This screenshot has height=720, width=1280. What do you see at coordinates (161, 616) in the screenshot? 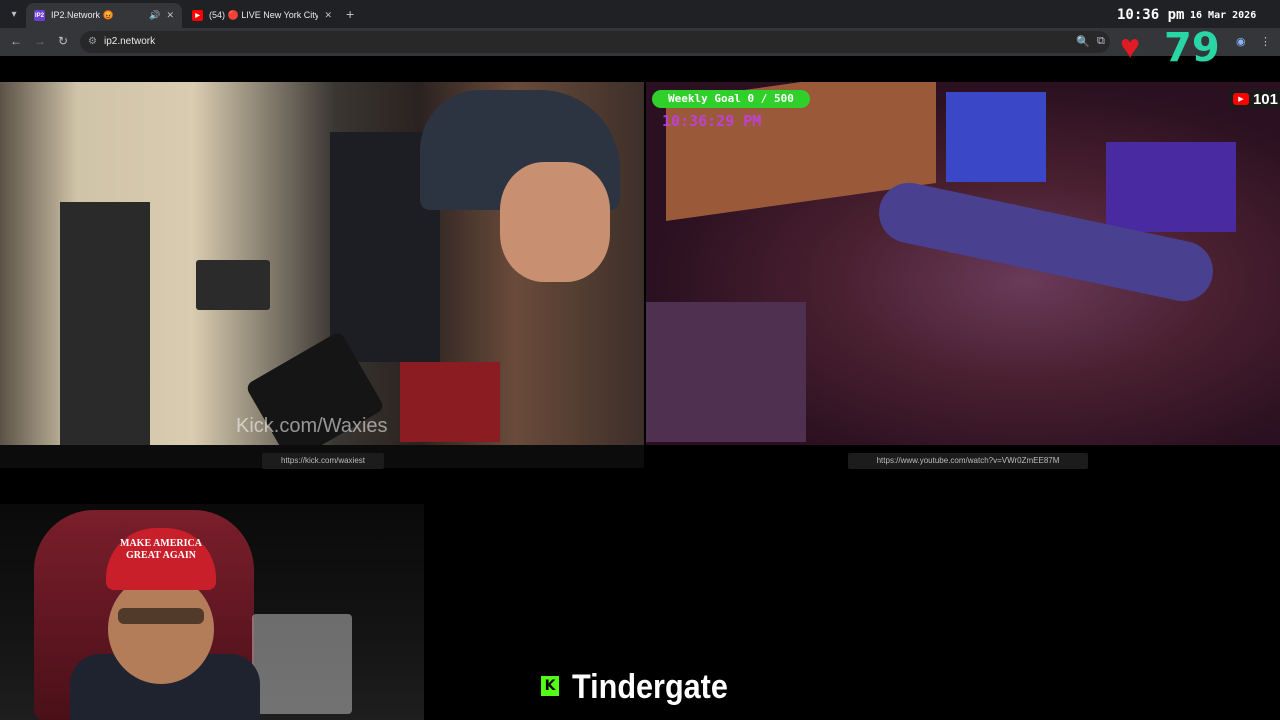
I see `sunglasses` at bounding box center [161, 616].